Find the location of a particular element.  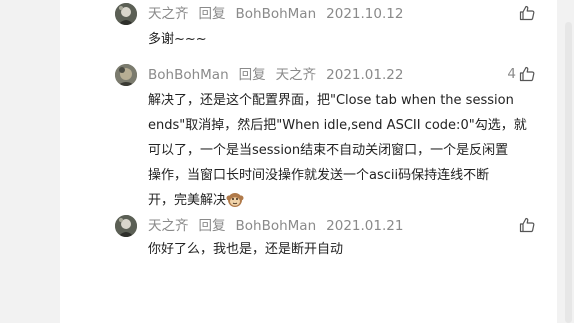

comment-date: 2021.01.21 is located at coordinates (365, 226).